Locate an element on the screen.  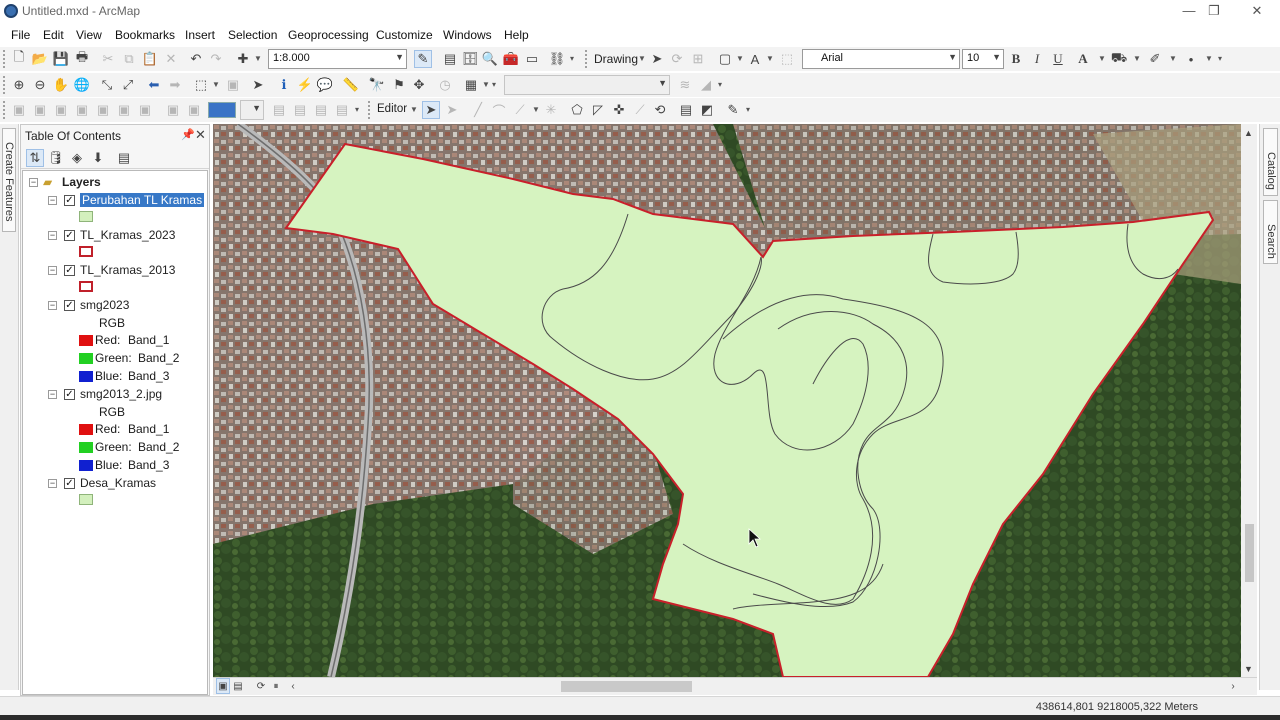
toolbar-grip is located at coordinates (4, 85).